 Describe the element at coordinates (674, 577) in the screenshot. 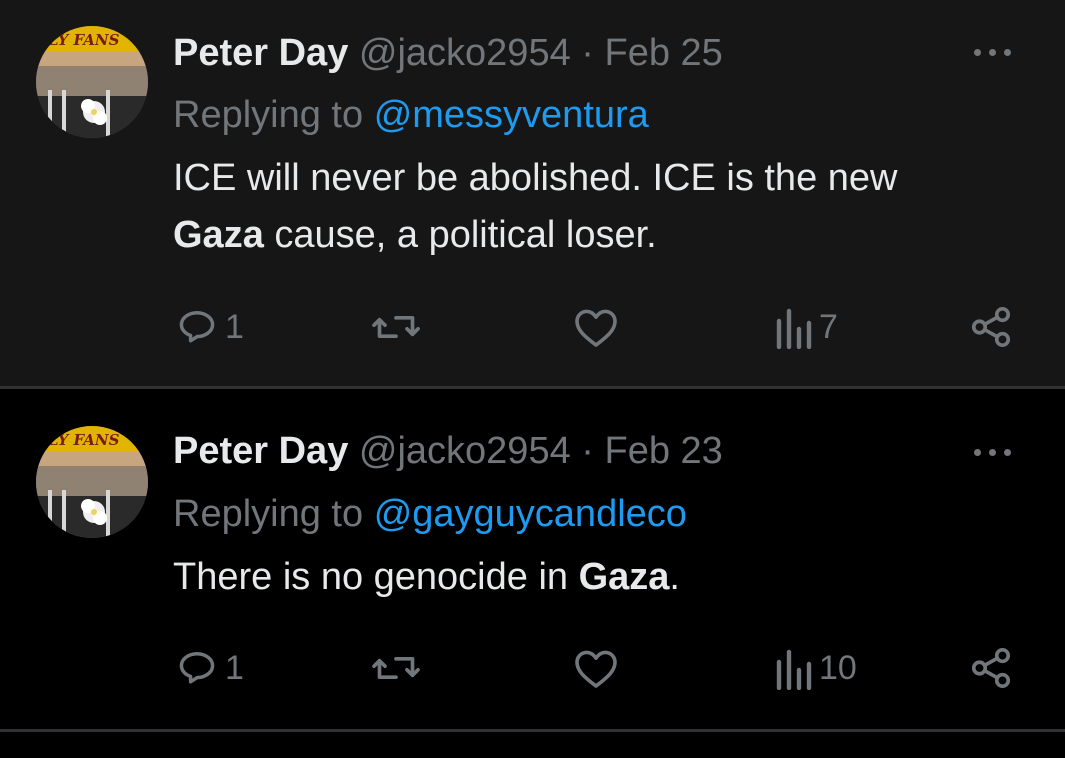

I see `tweet-text-post: .` at that location.